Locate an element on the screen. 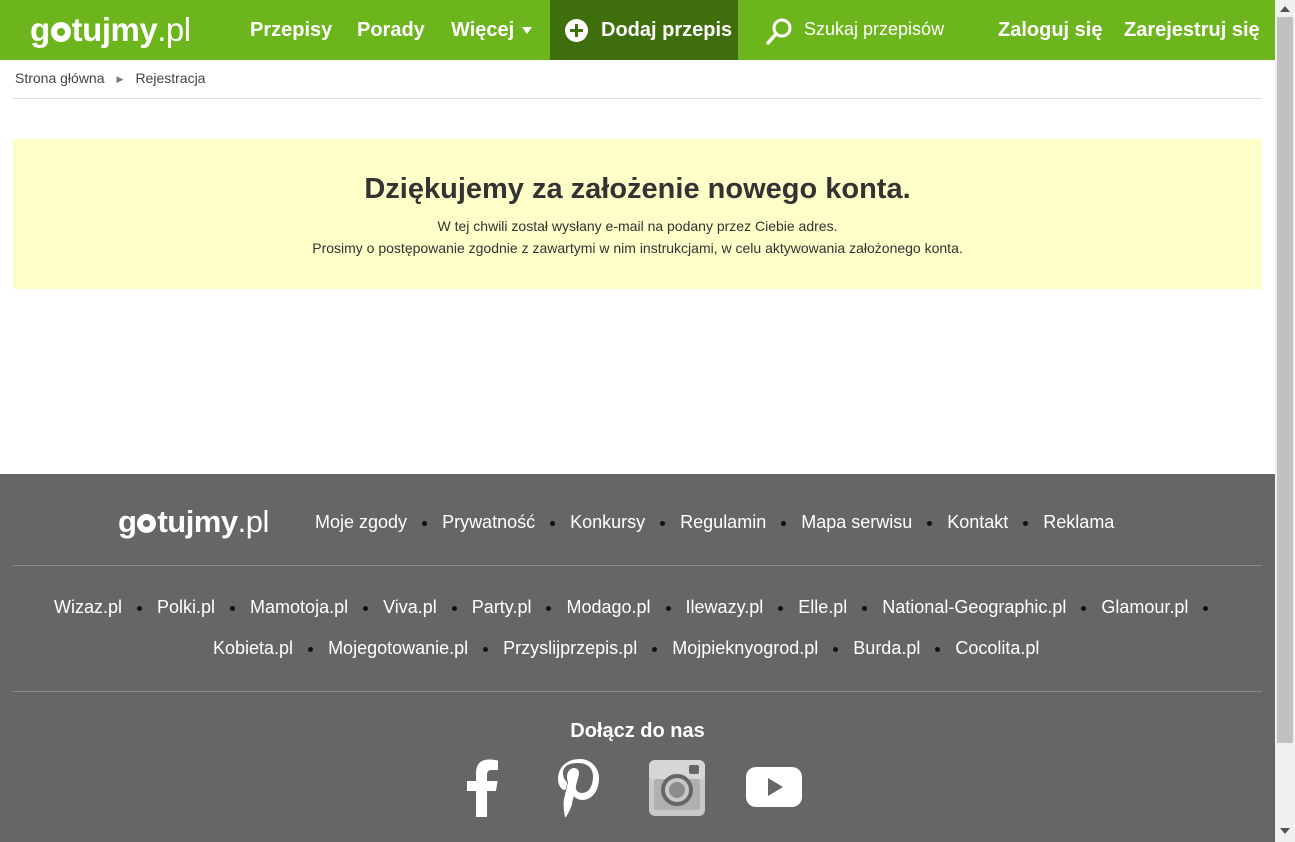 Image resolution: width=1295 pixels, height=842 pixels. login-link: Zaloguj się is located at coordinates (1050, 30).